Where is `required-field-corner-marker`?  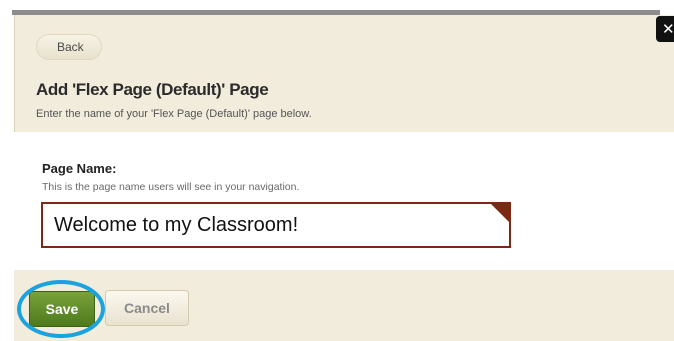 required-field-corner-marker is located at coordinates (500, 213).